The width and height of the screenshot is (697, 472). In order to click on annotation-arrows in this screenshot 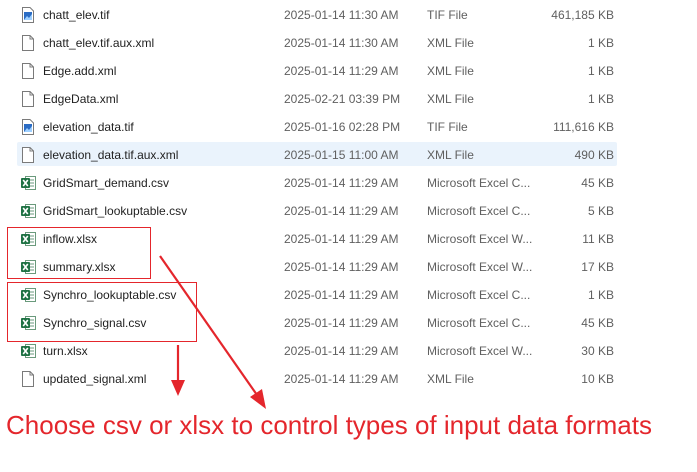, I will do `click(212, 332)`.